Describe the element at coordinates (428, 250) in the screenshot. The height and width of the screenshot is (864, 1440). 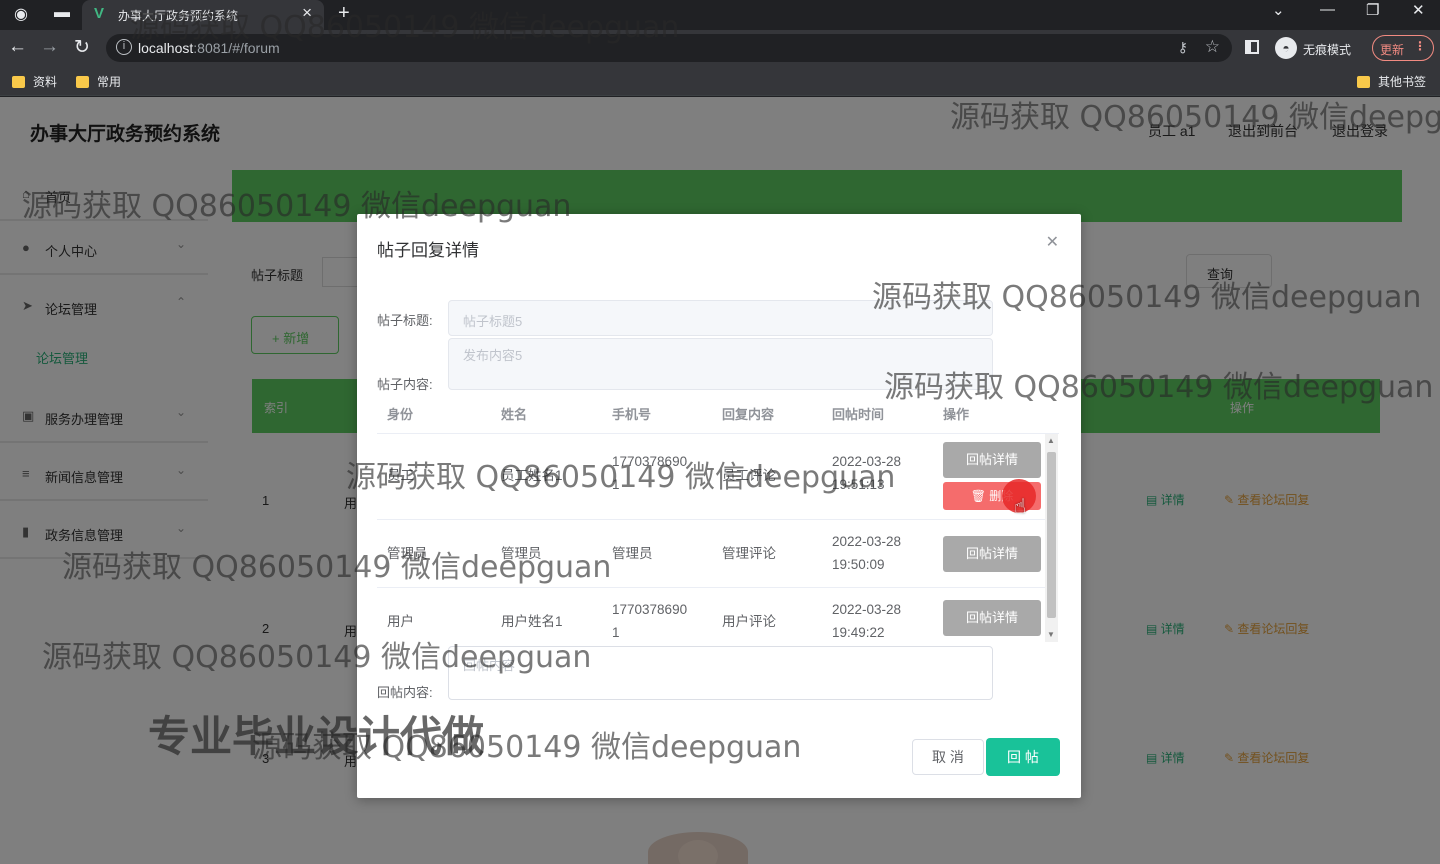
I see `dialog-title: 帖子回复详情` at that location.